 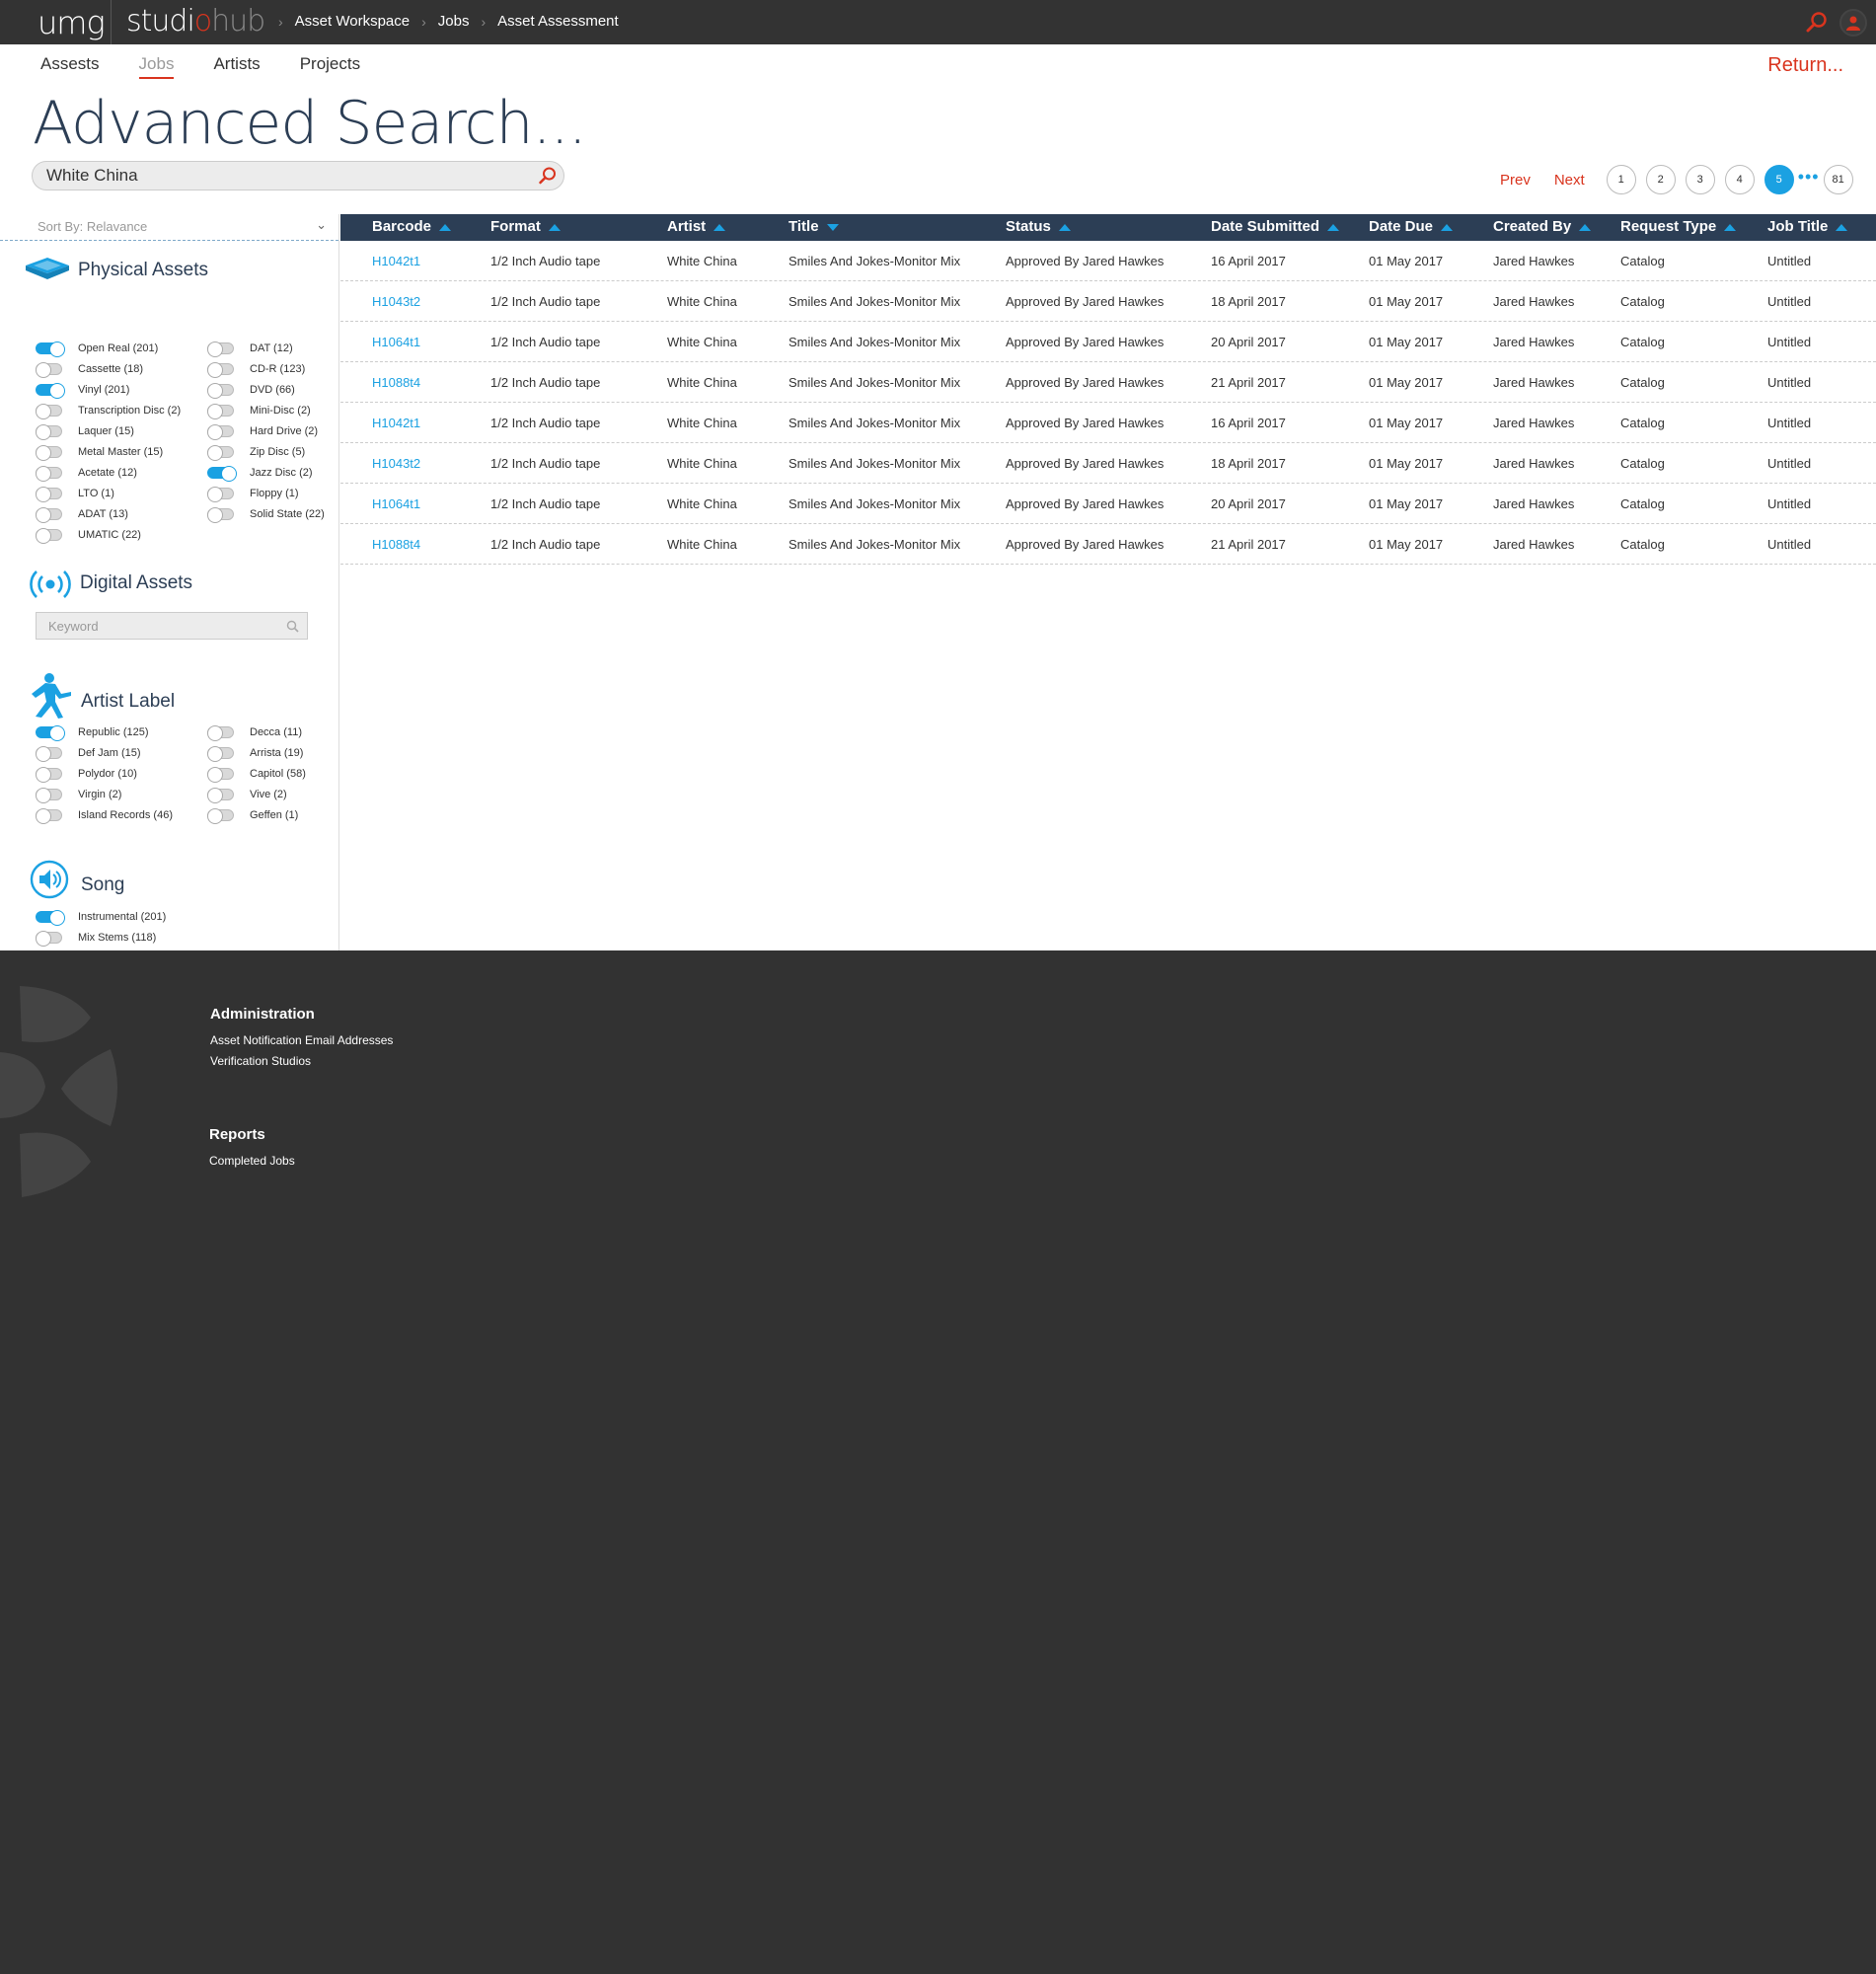 I want to click on filter-option-capitol: Capitol (58), so click(x=256, y=775).